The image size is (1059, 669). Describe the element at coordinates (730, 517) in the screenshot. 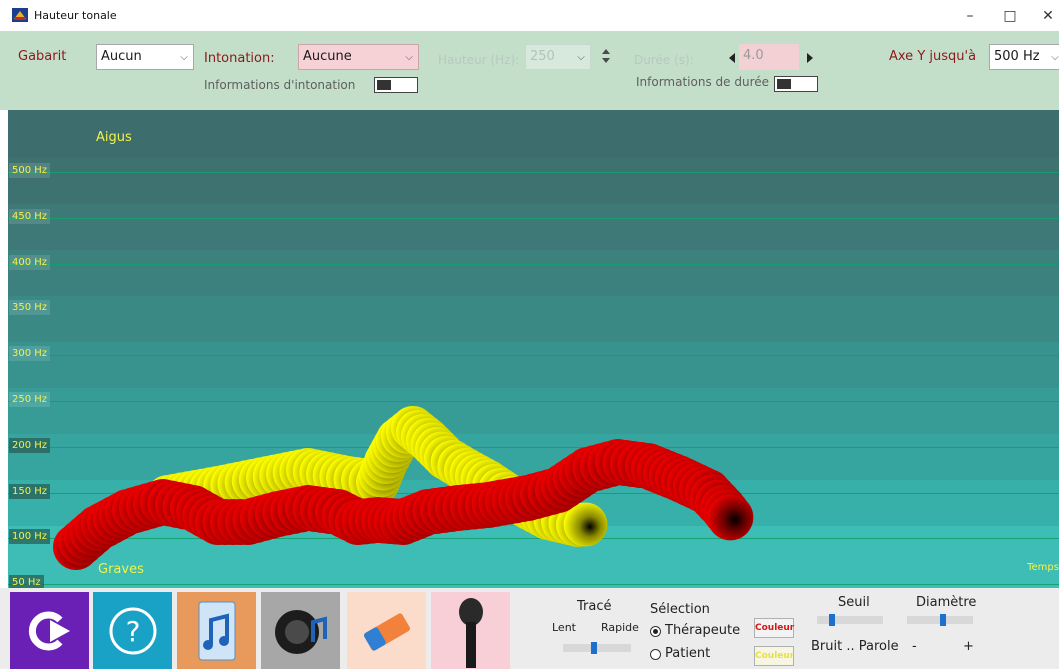

I see `trace-dot` at that location.